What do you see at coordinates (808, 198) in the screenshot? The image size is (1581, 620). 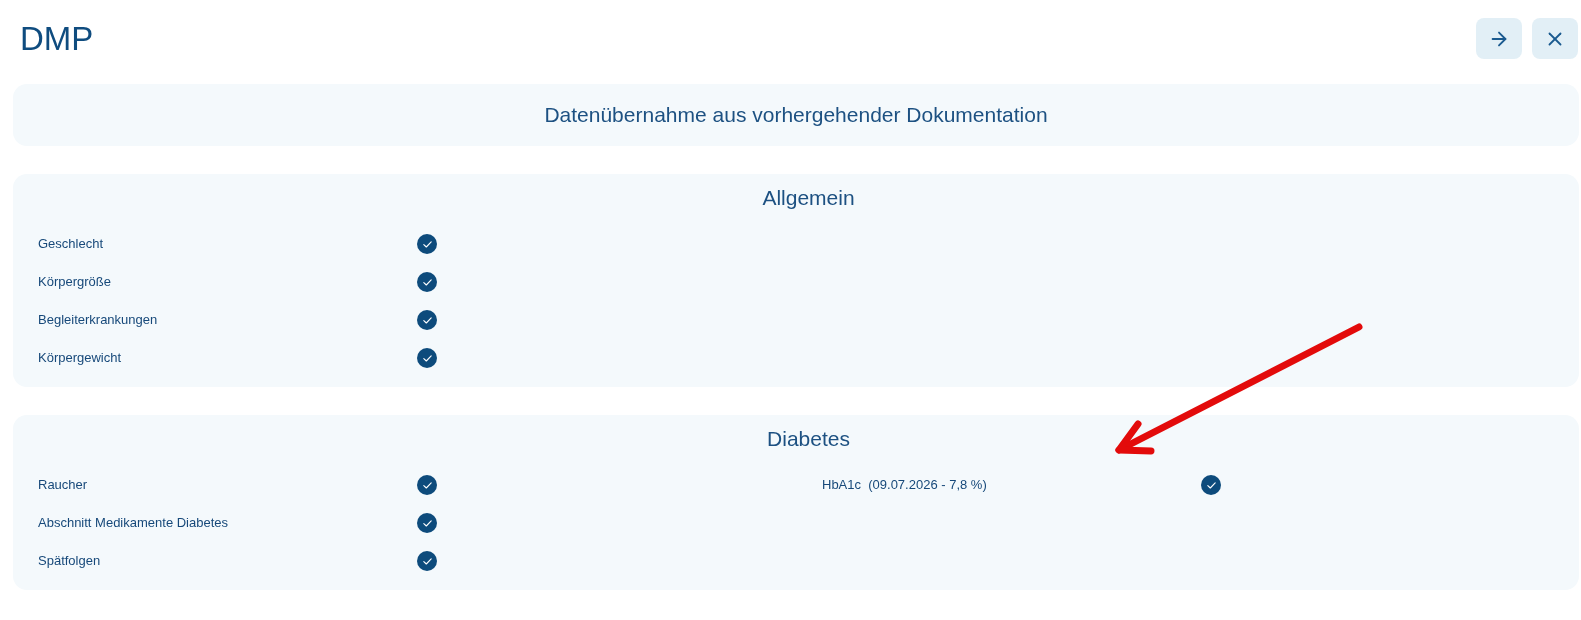 I see `section-title: Allgemein` at bounding box center [808, 198].